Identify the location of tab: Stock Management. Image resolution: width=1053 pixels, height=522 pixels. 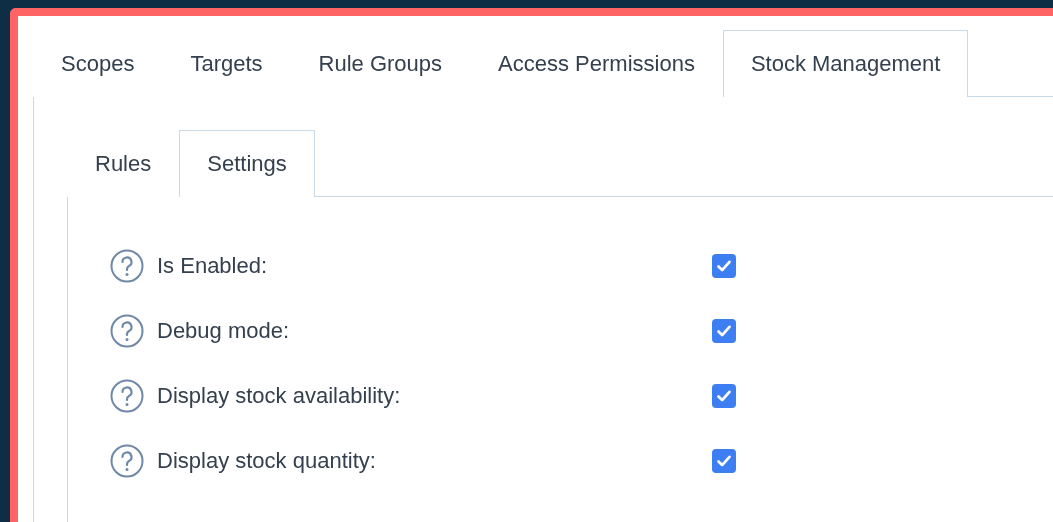
(845, 63).